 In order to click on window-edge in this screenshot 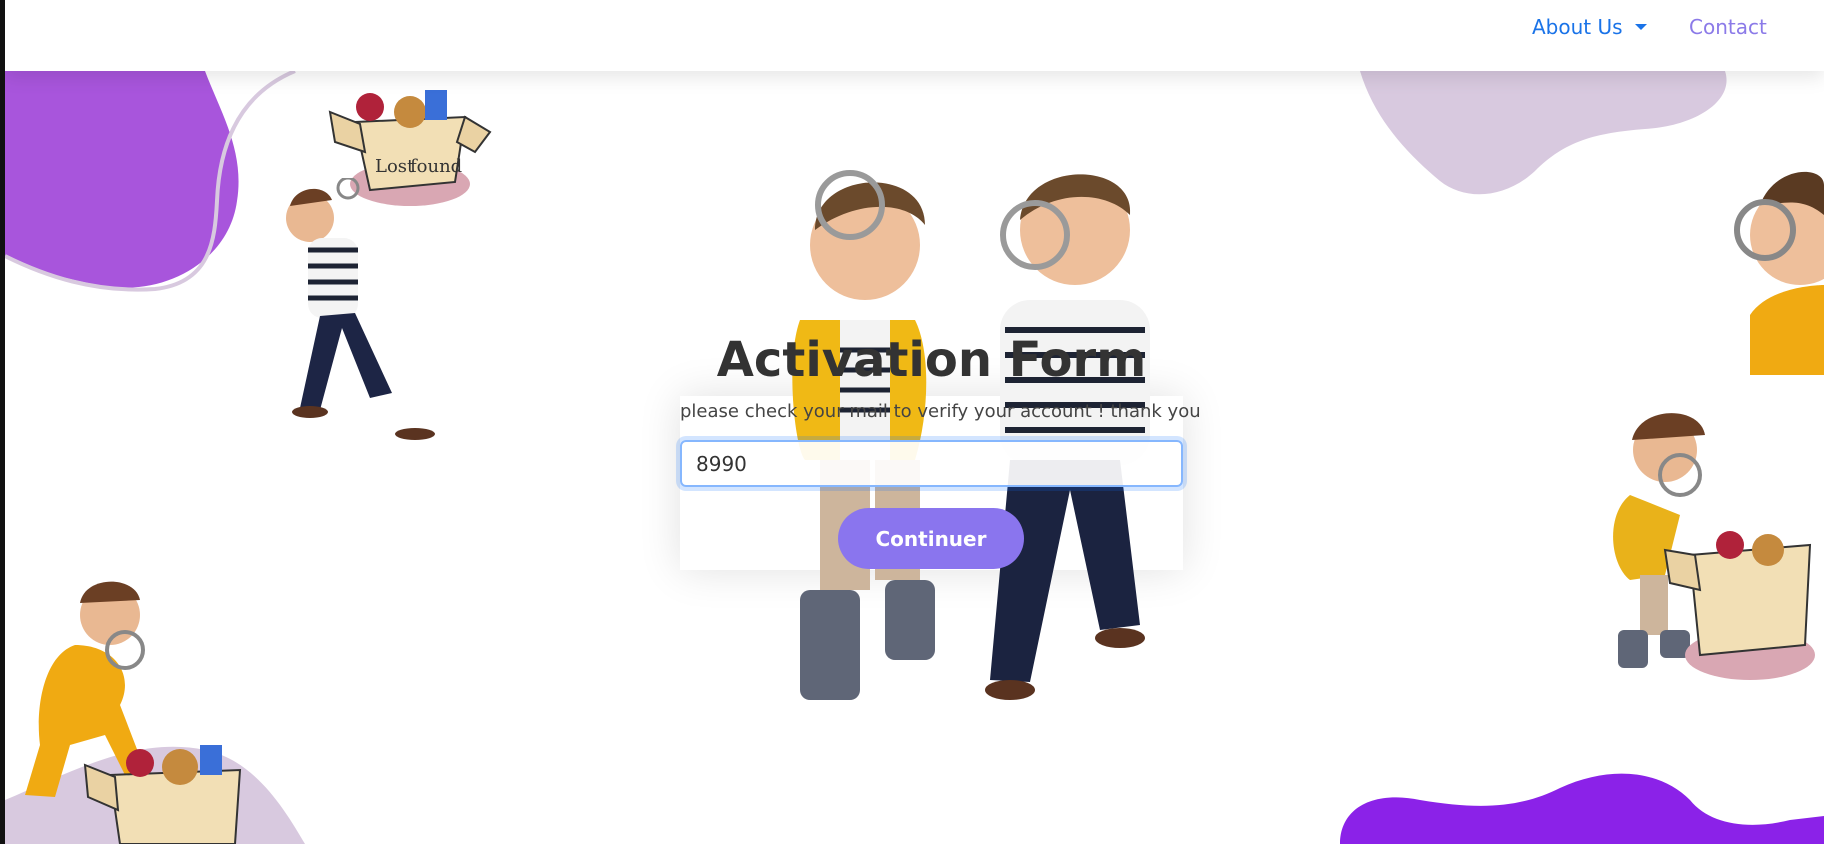, I will do `click(2, 422)`.